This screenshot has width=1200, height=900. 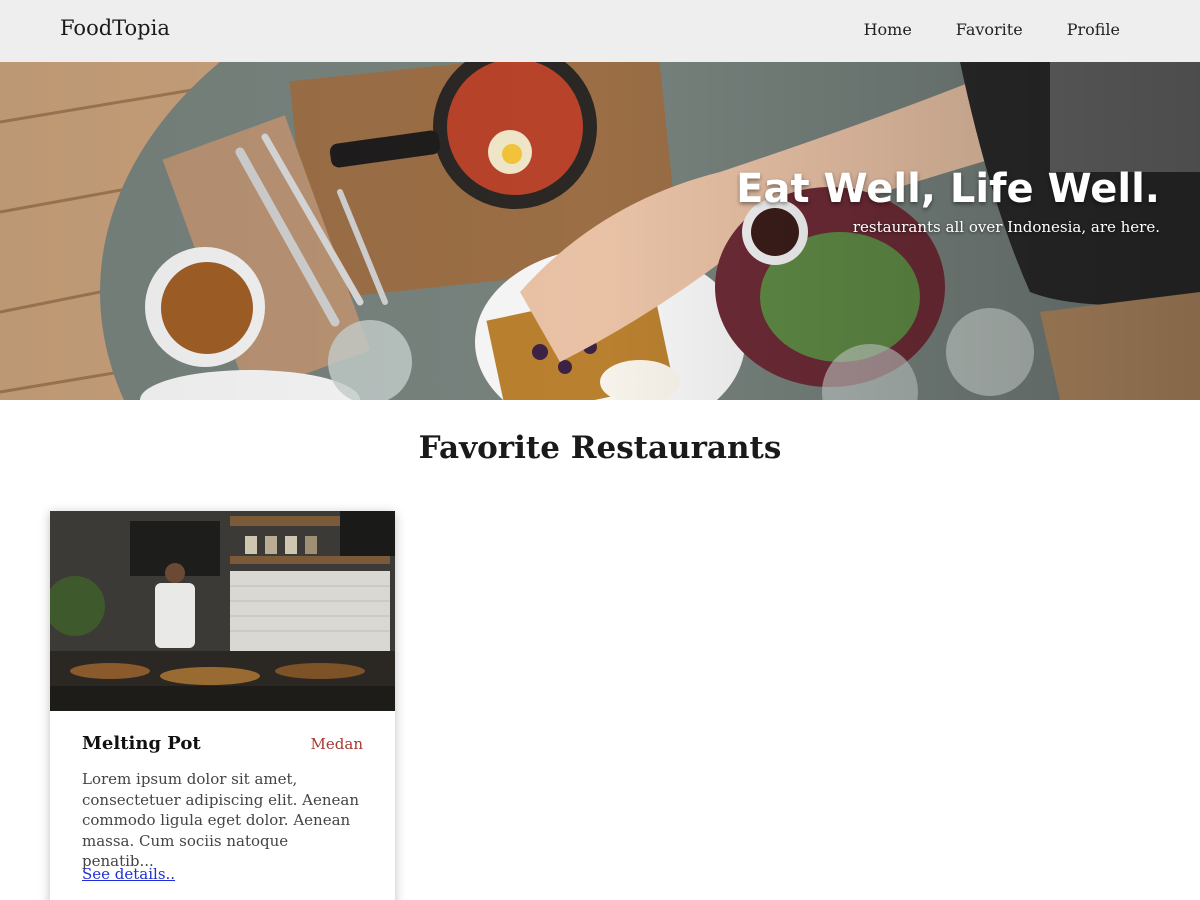 What do you see at coordinates (948, 189) in the screenshot?
I see `hero-title: Eat Well, Life Well.` at bounding box center [948, 189].